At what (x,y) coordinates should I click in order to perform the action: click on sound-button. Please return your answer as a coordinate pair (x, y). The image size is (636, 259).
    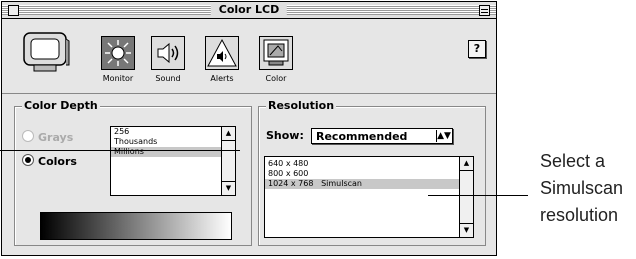
    Looking at the image, I should click on (168, 53).